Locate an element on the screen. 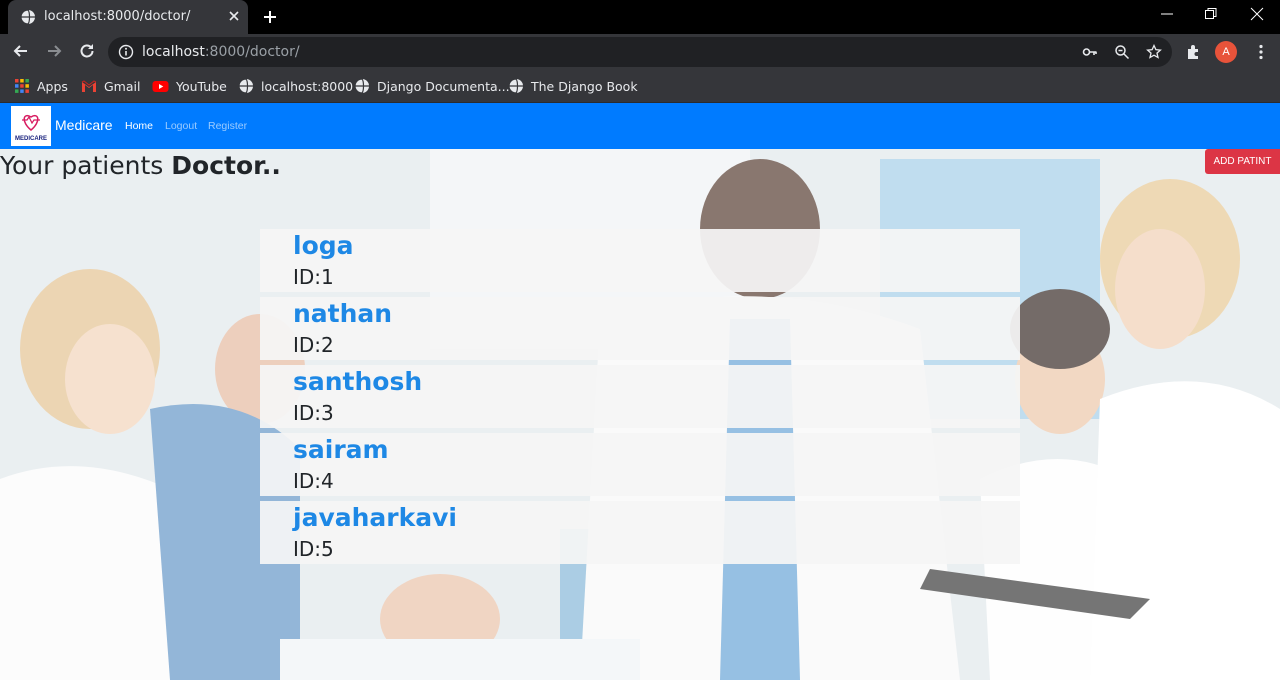 The image size is (1280, 680). patient-name: loga is located at coordinates (323, 245).